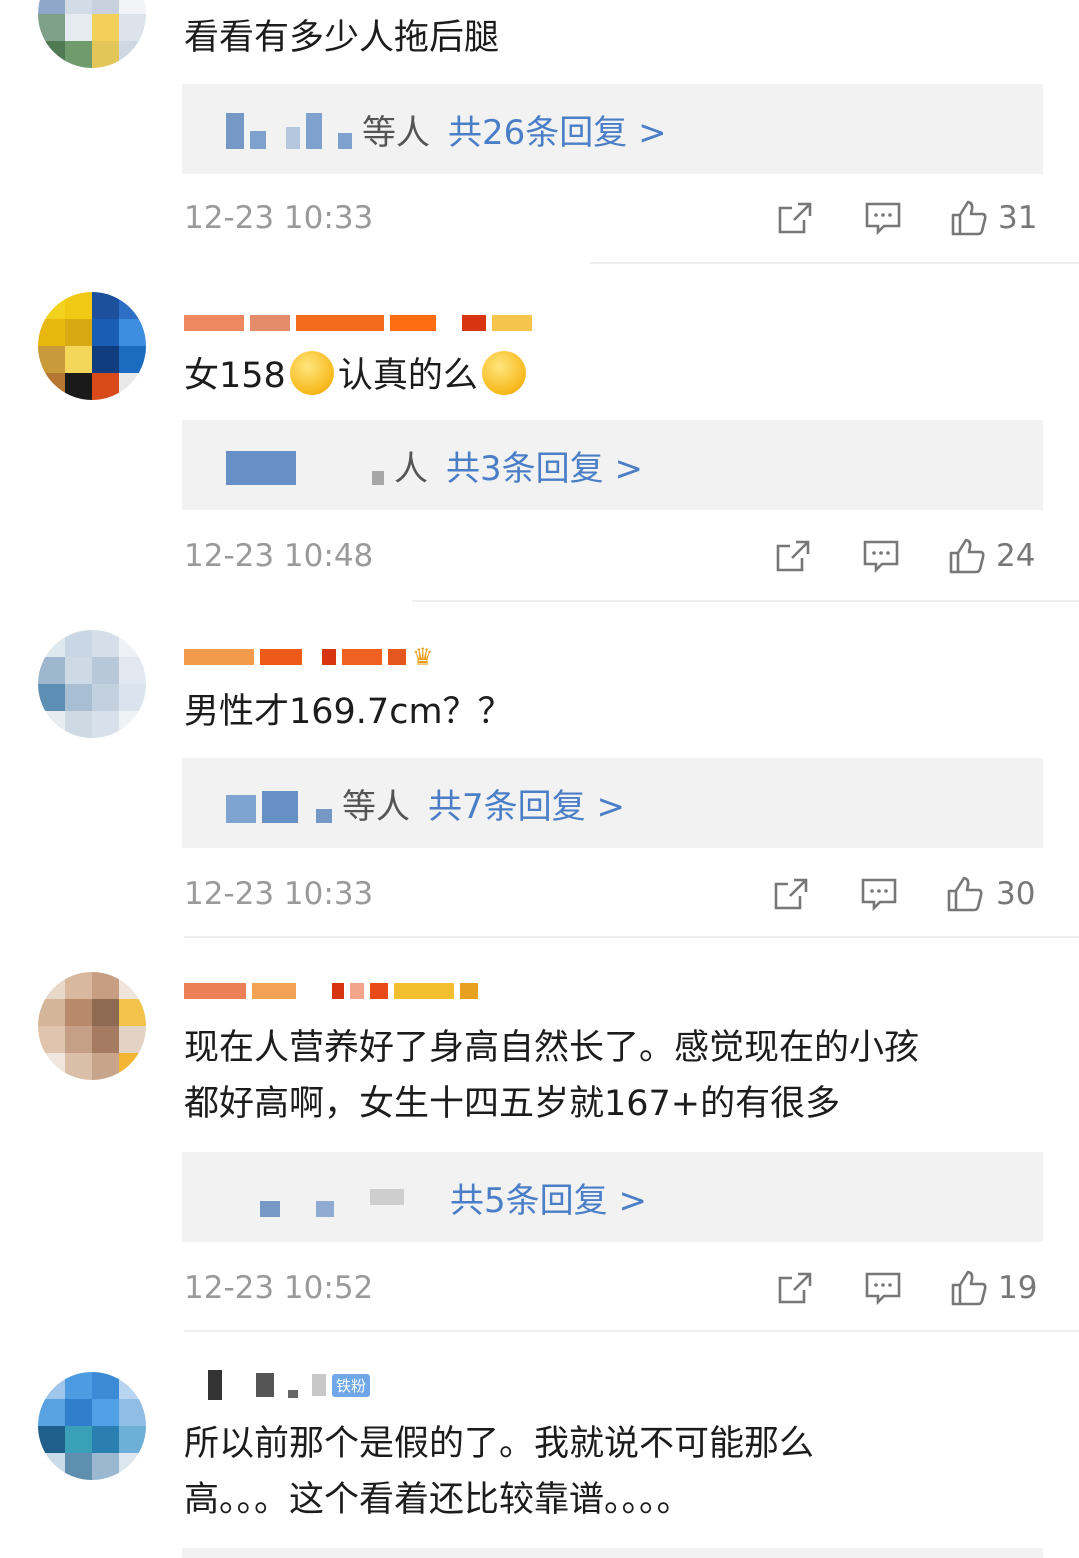 The image size is (1079, 1558). What do you see at coordinates (503, 373) in the screenshot?
I see `laughing-crying-emoji-icon` at bounding box center [503, 373].